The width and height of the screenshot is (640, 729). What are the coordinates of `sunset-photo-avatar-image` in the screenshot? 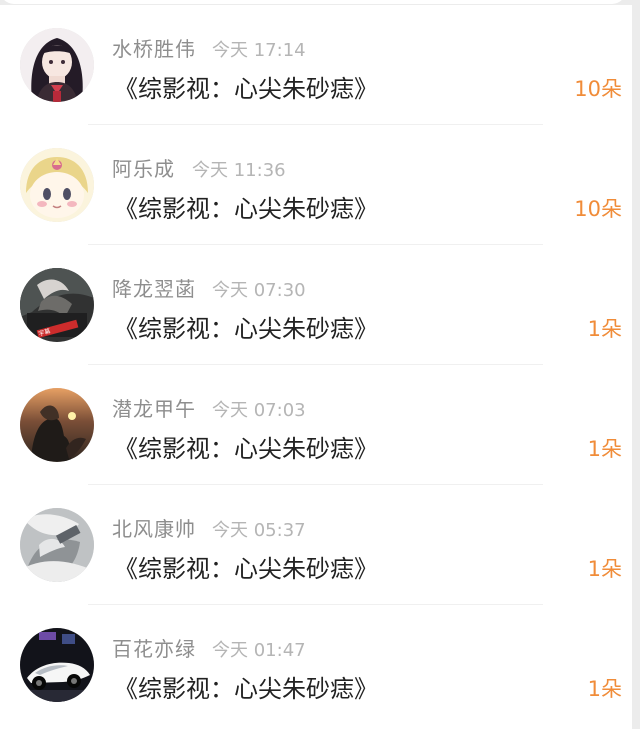 It's located at (57, 425).